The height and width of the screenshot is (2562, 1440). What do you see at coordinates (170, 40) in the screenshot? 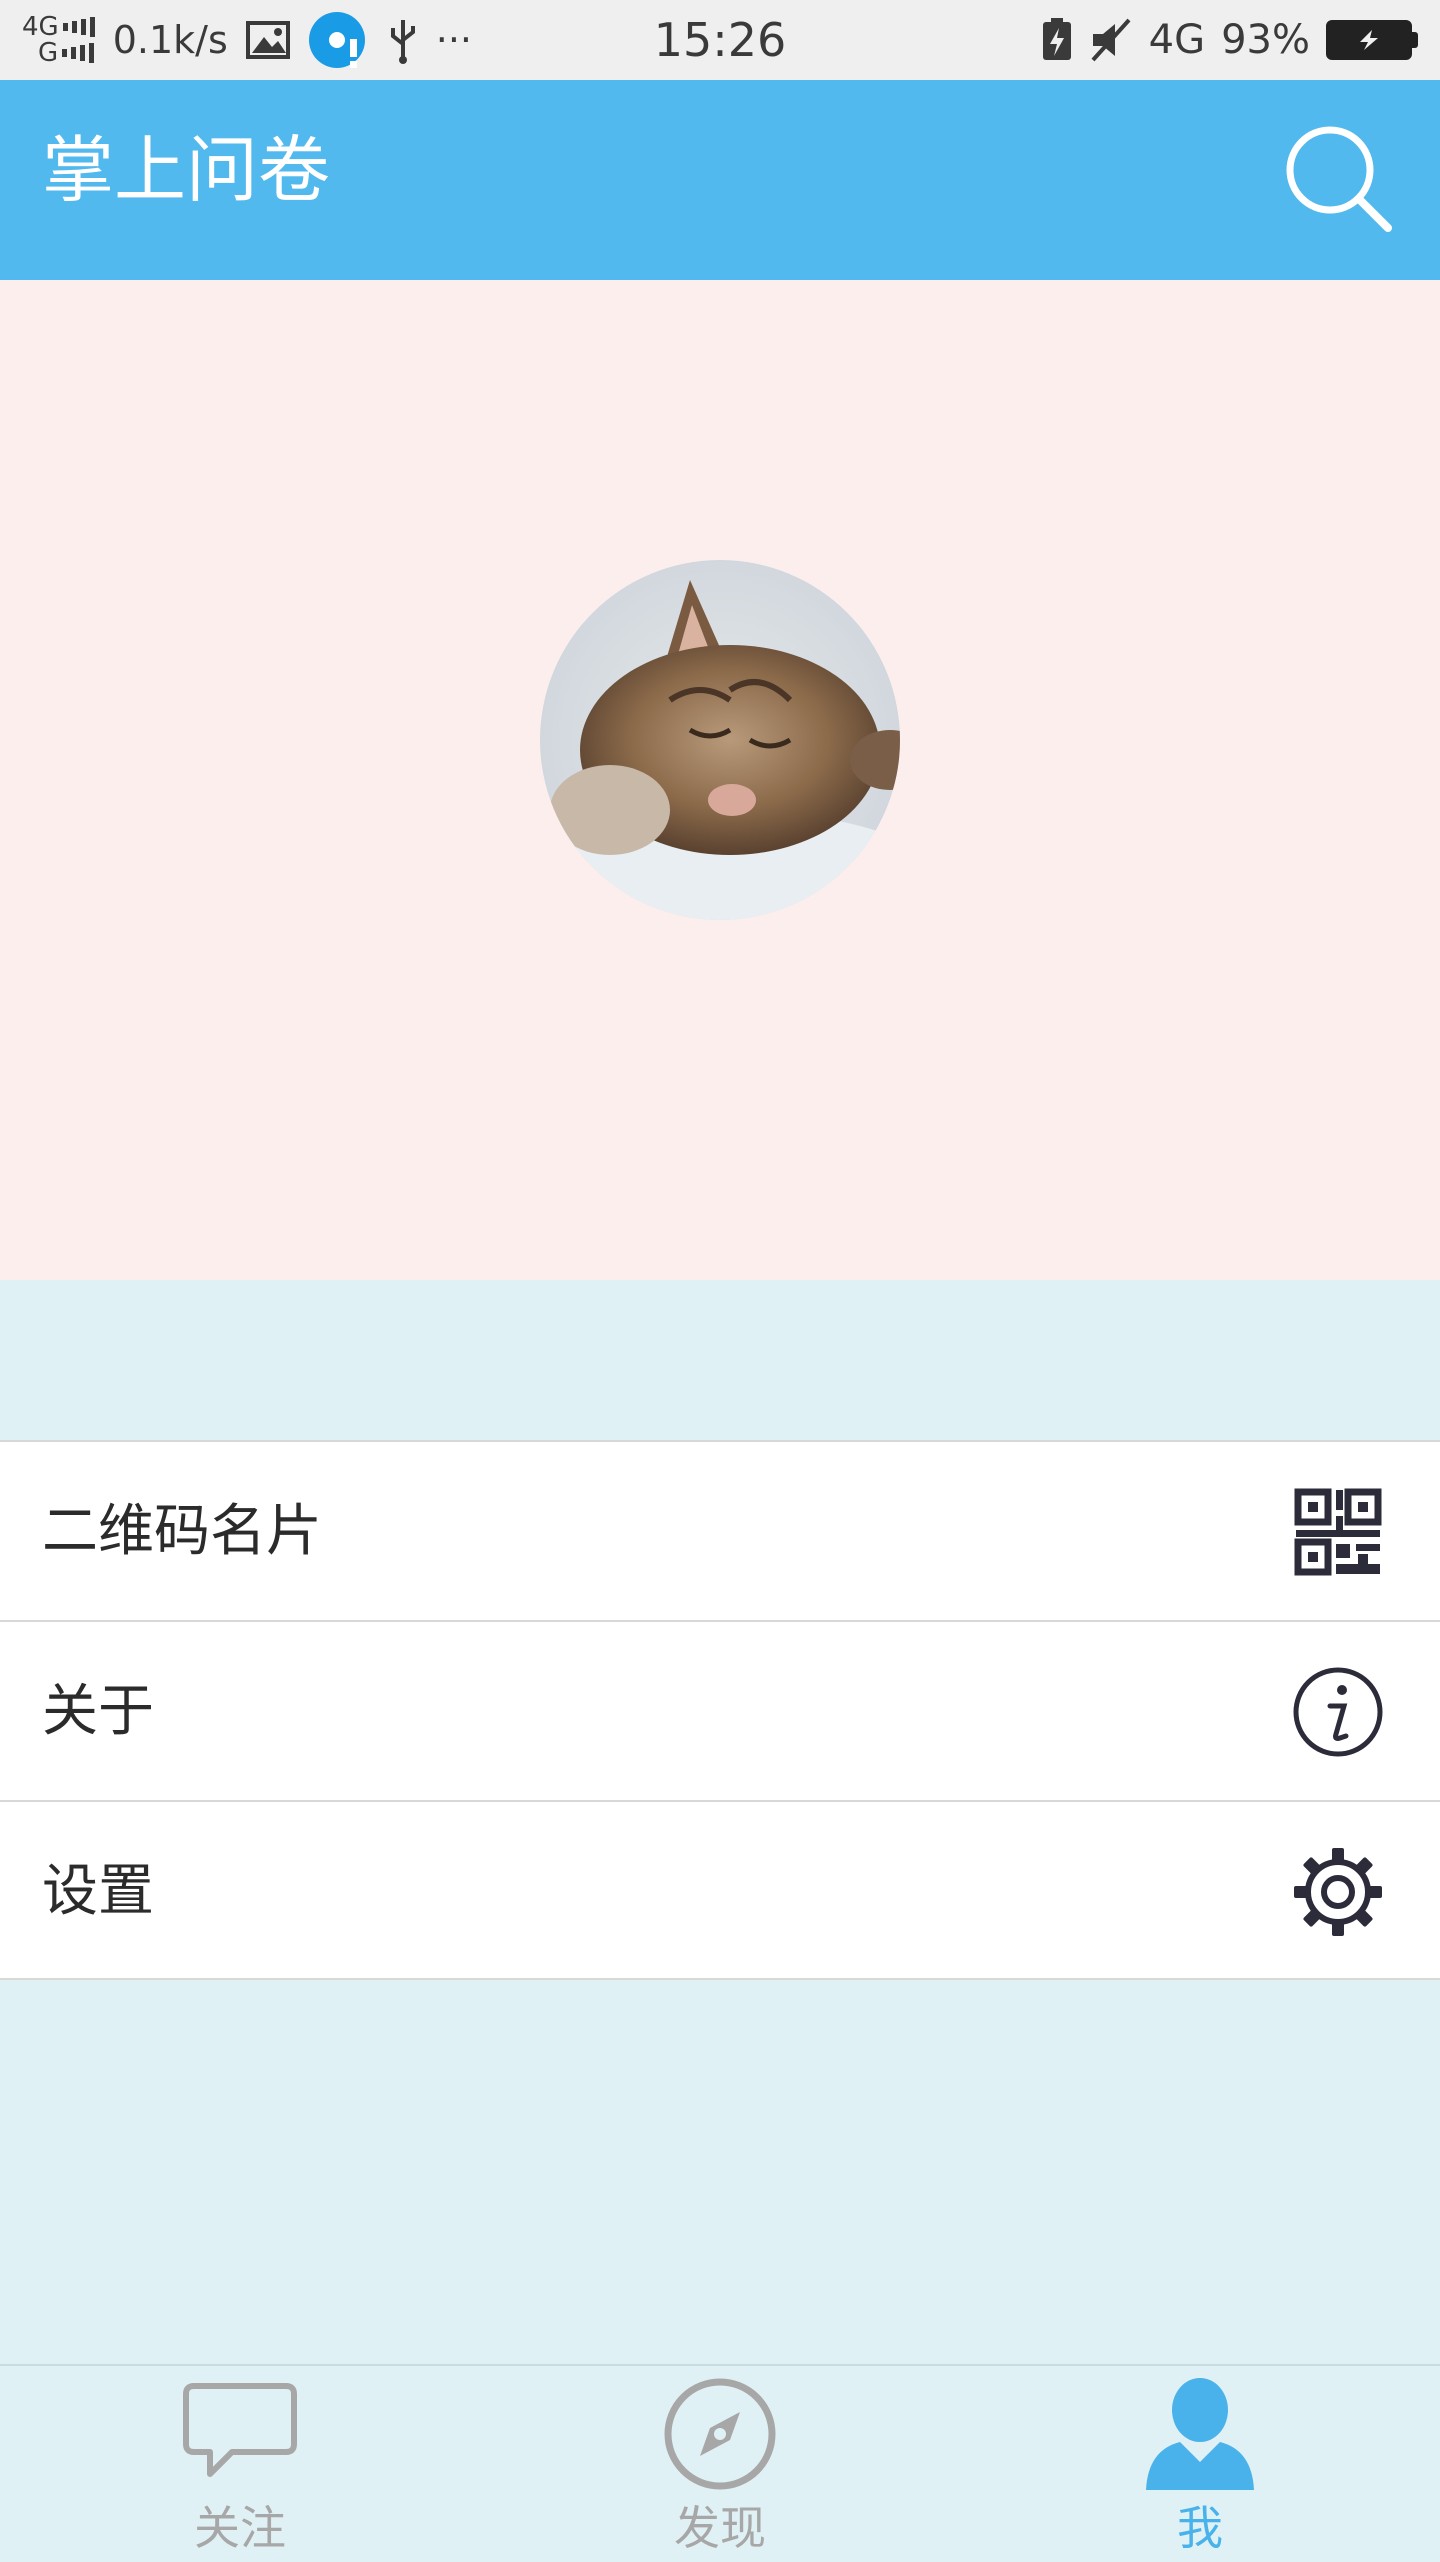
I see `network-speed: 0.1k/s` at bounding box center [170, 40].